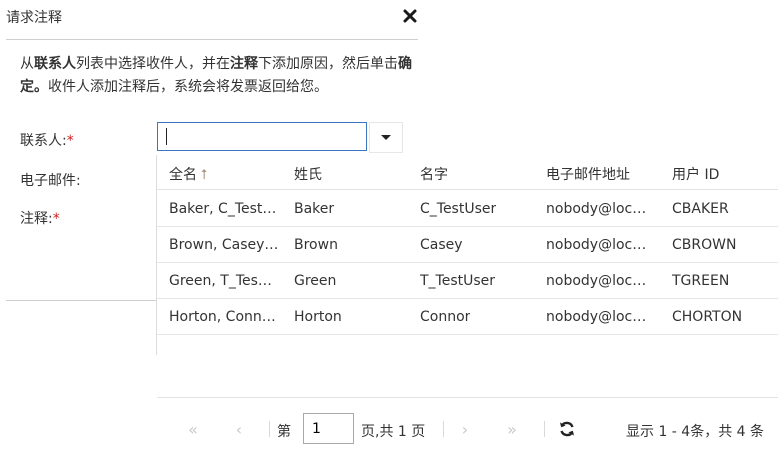  I want to click on instructions-bold-comment: 注释, so click(244, 64).